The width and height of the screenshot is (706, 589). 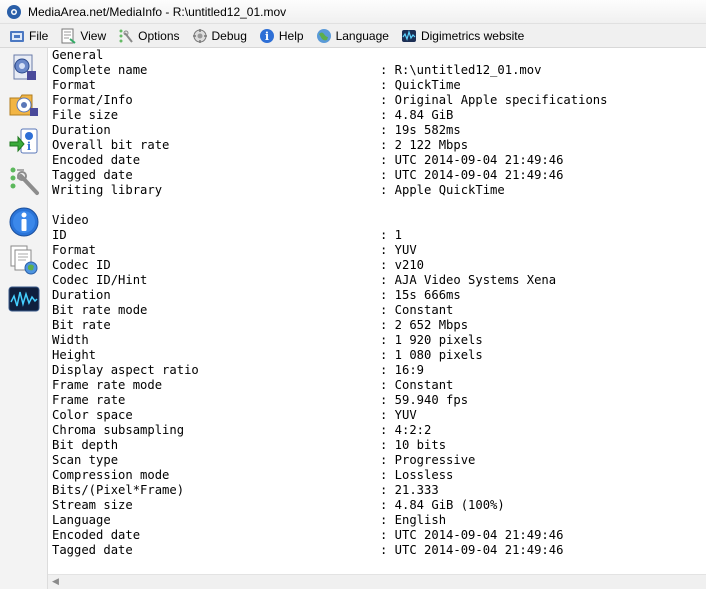 I want to click on menu-debug: Debug, so click(x=219, y=36).